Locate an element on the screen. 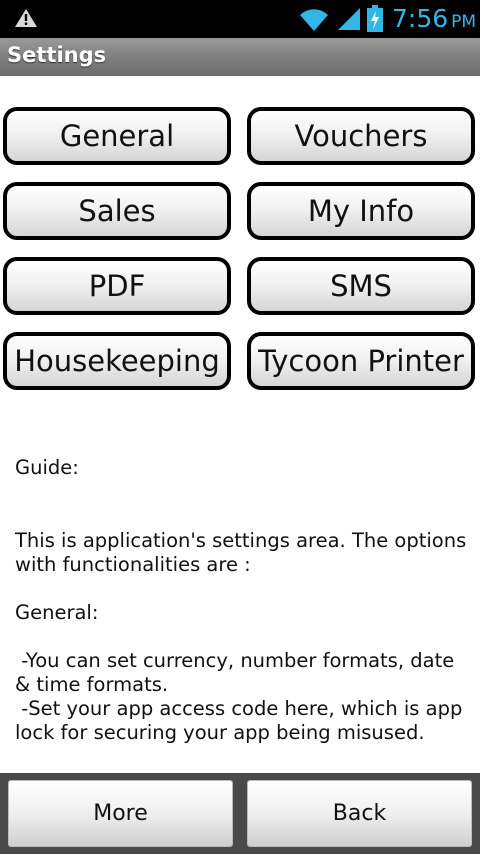  warning-icon is located at coordinates (26, 18).